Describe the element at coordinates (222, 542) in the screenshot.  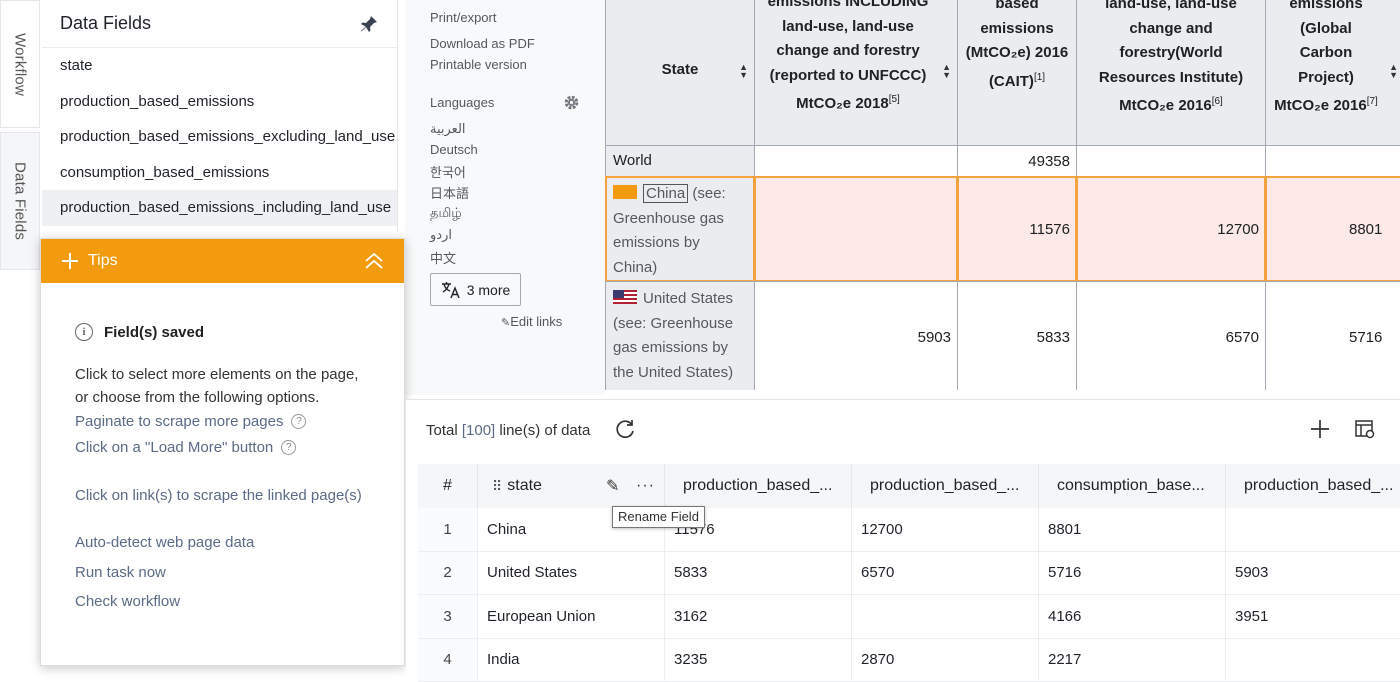
I see `auto-detect-option: Auto-detect web page data` at that location.